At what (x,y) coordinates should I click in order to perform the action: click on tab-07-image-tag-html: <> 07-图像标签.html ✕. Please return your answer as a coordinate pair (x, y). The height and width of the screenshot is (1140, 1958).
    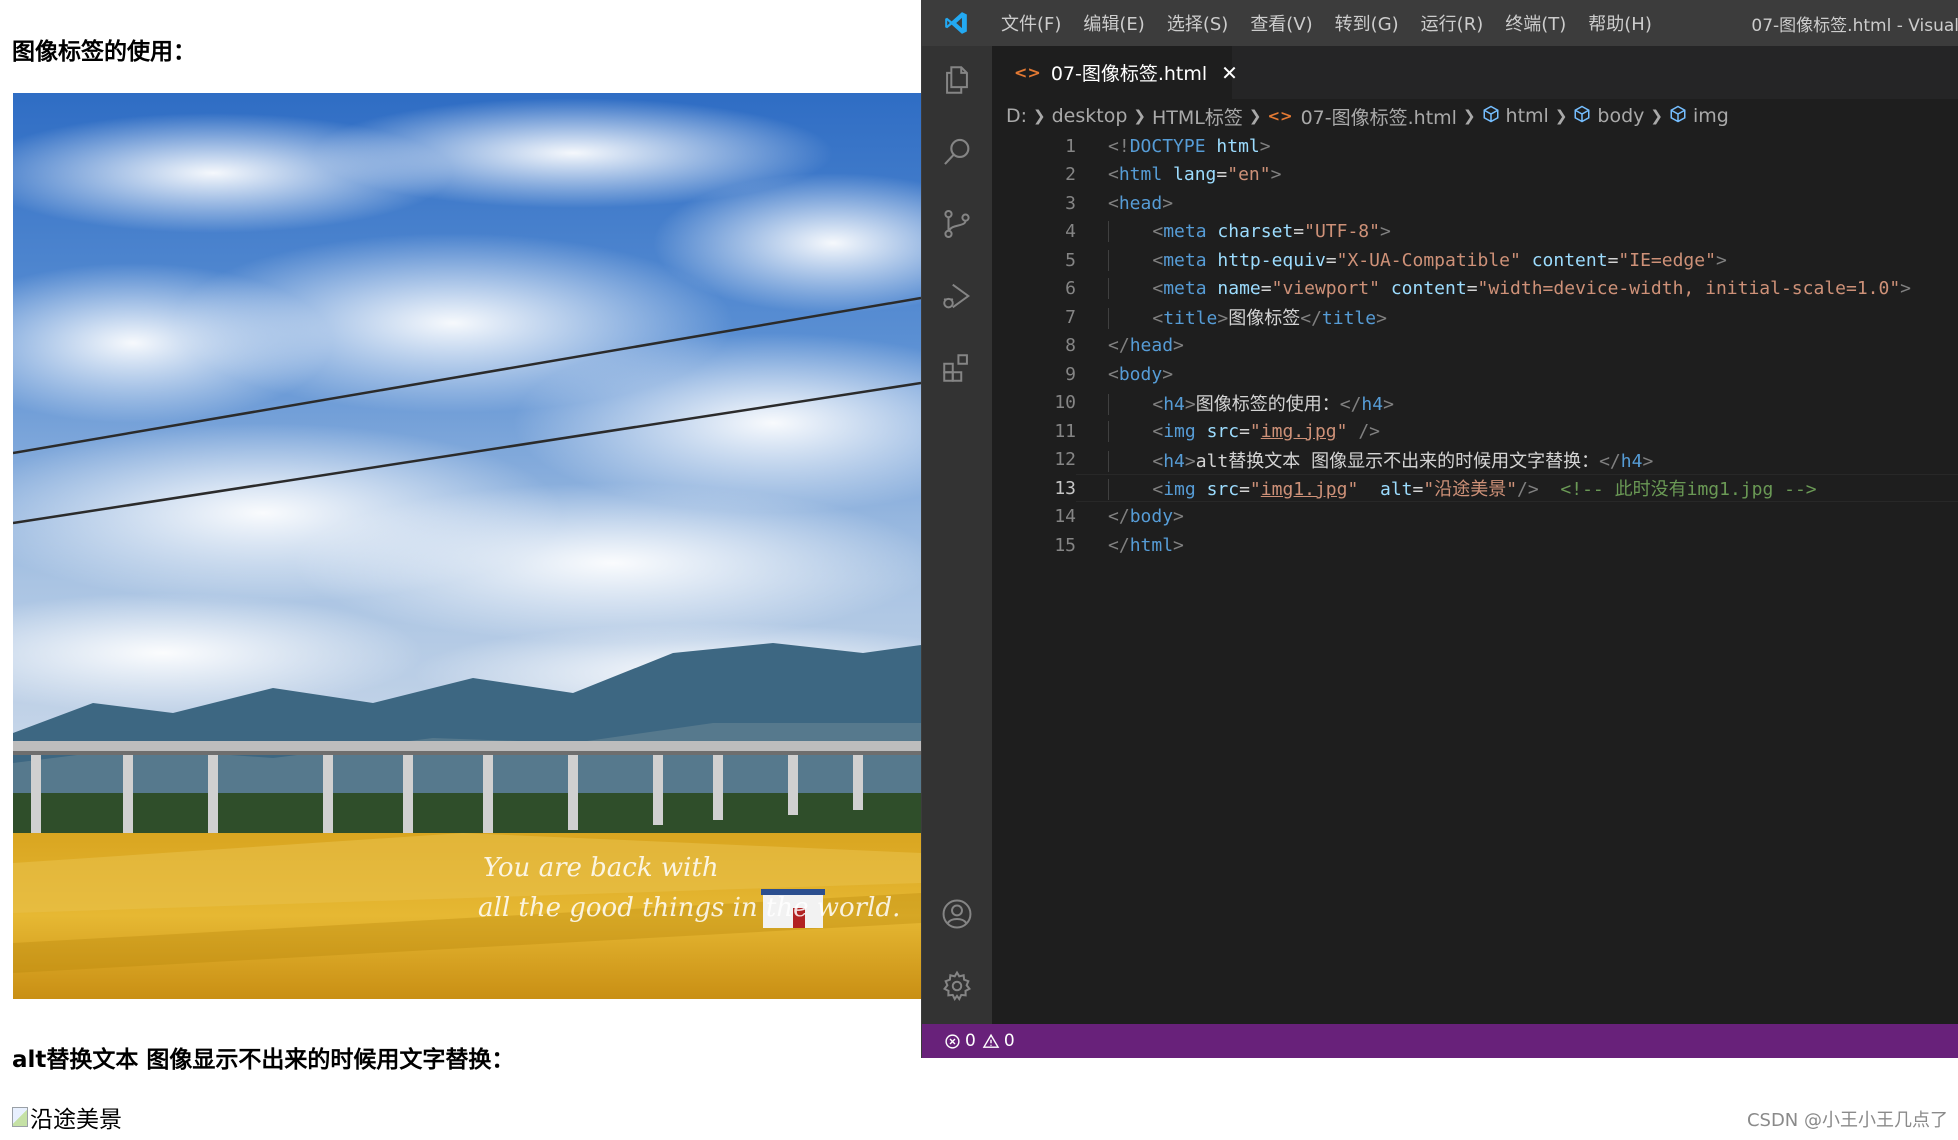
    Looking at the image, I should click on (1115, 72).